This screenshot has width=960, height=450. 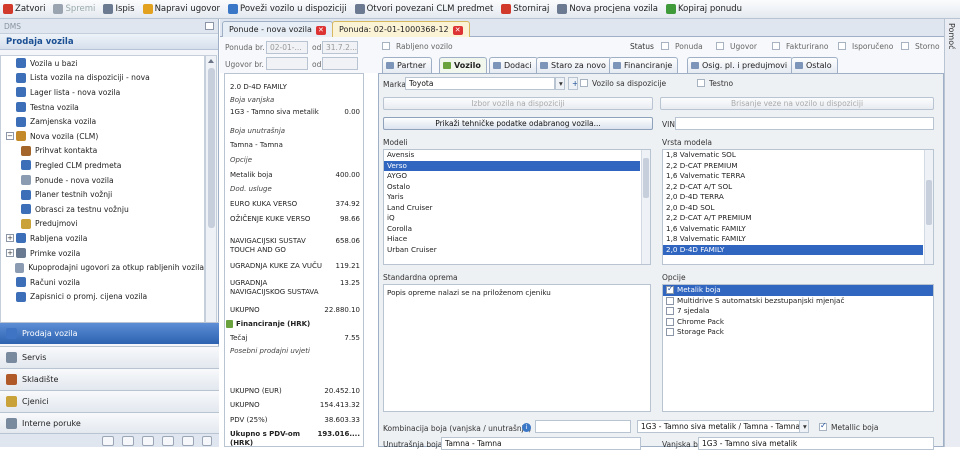 What do you see at coordinates (573, 83) in the screenshot?
I see `add-icon: +` at bounding box center [573, 83].